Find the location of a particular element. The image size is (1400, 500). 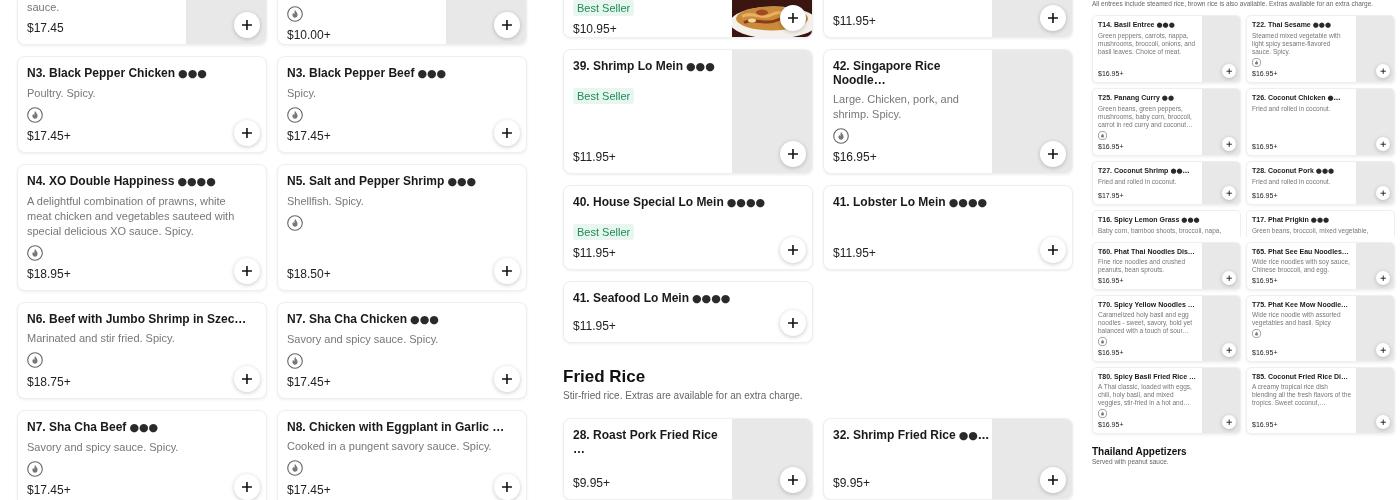

menu-card: N6. Beef with Jumbo Shrimp in Szec… Marinated and stir fried. Spicy. $18.75+ is located at coordinates (142, 350).